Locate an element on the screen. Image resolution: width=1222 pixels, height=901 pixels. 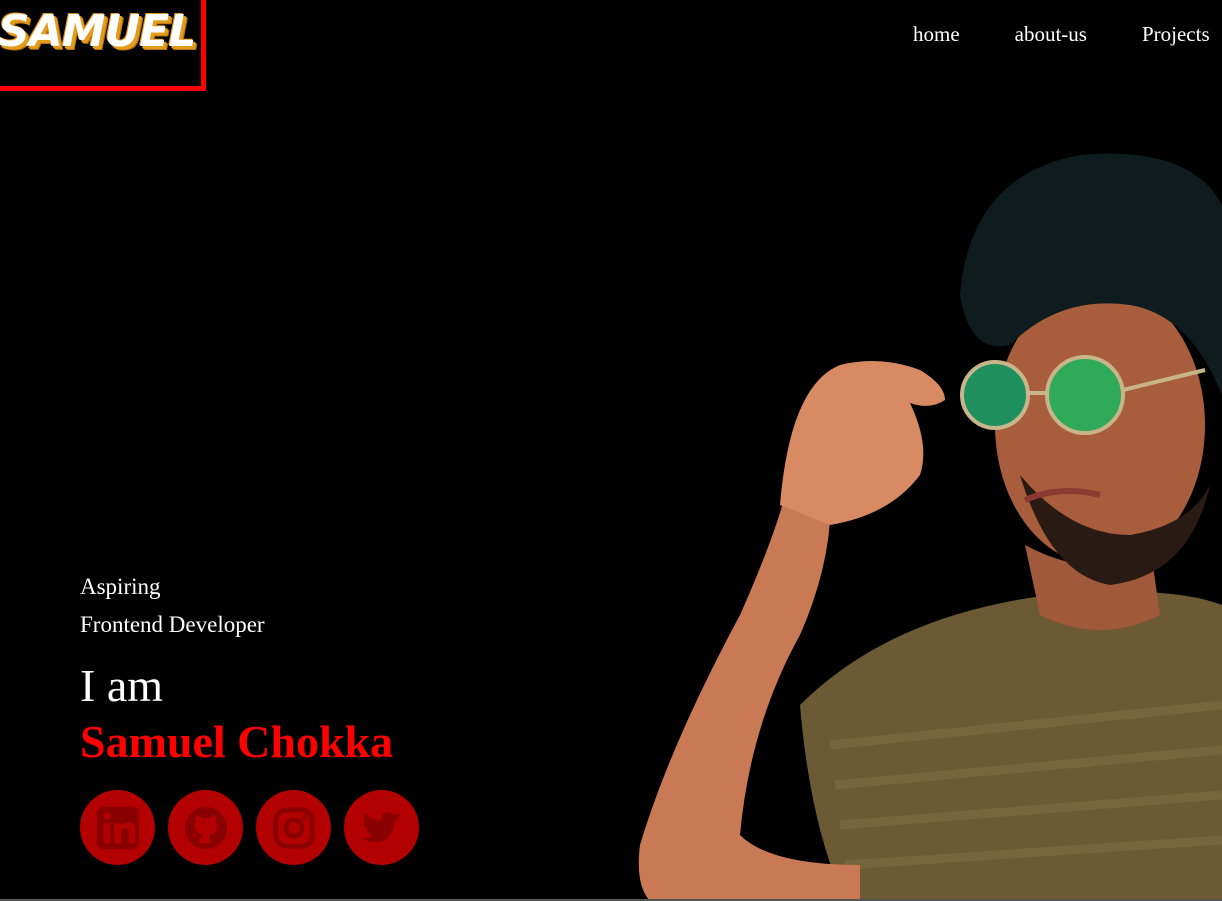
main-nav: home about-us Projects is located at coordinates (1061, 34).